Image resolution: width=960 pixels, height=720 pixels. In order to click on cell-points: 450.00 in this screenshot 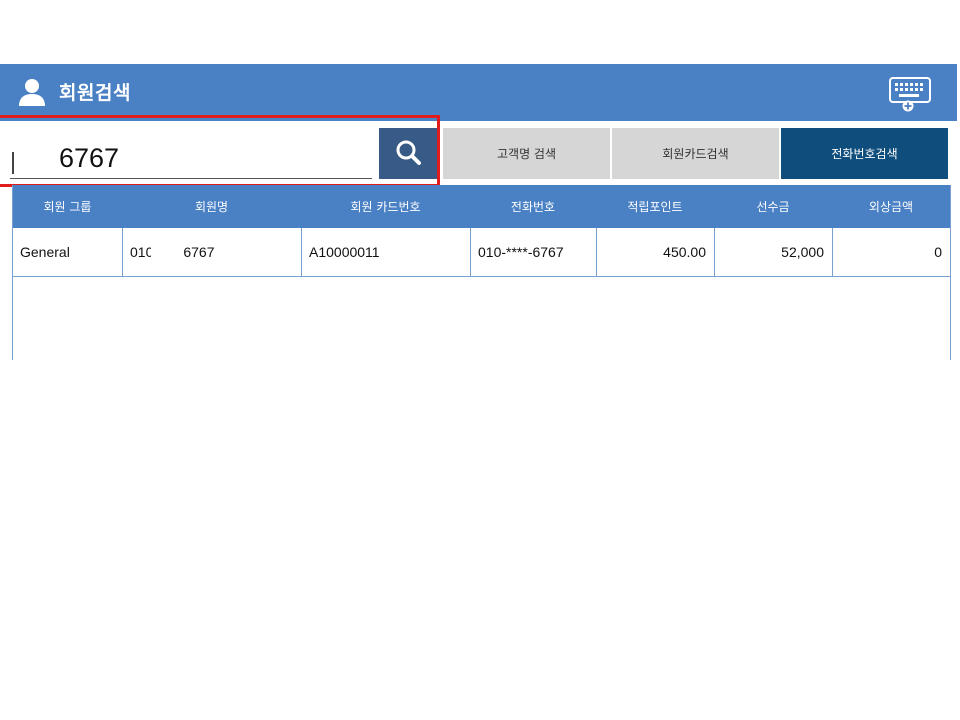, I will do `click(656, 252)`.